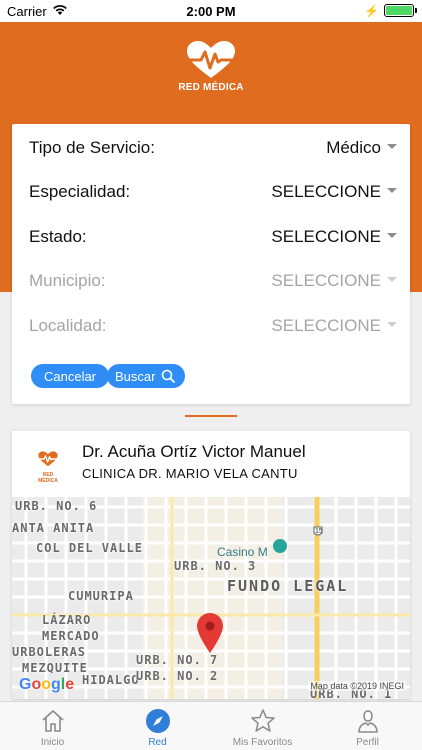  I want to click on map-label: MERCADO, so click(71, 636).